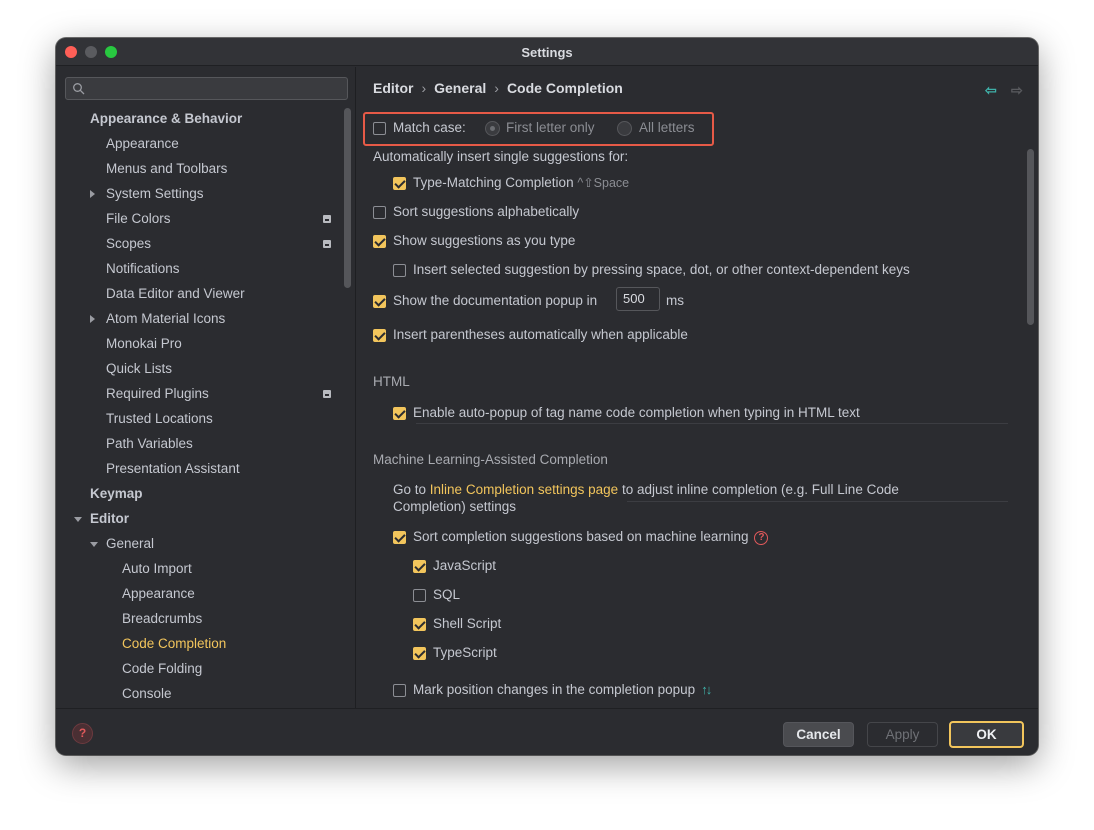 This screenshot has height=830, width=1094. What do you see at coordinates (399, 270) in the screenshot?
I see `insert-selected-checkbox` at bounding box center [399, 270].